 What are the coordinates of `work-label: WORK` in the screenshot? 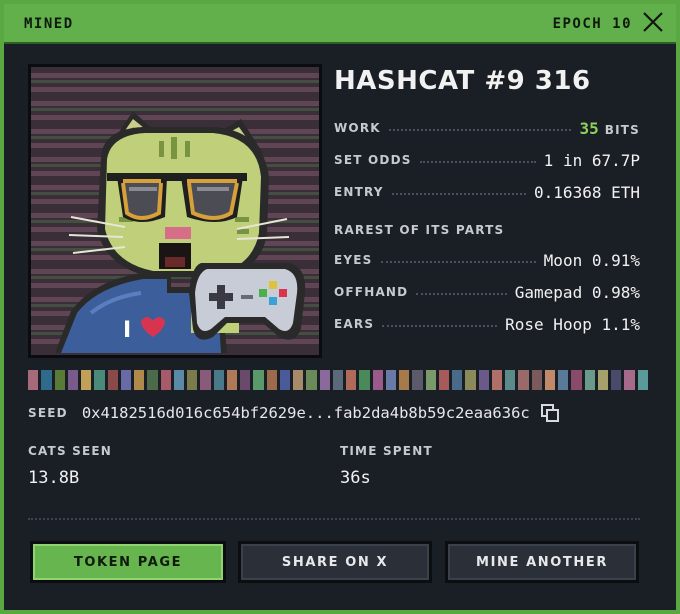 It's located at (357, 128).